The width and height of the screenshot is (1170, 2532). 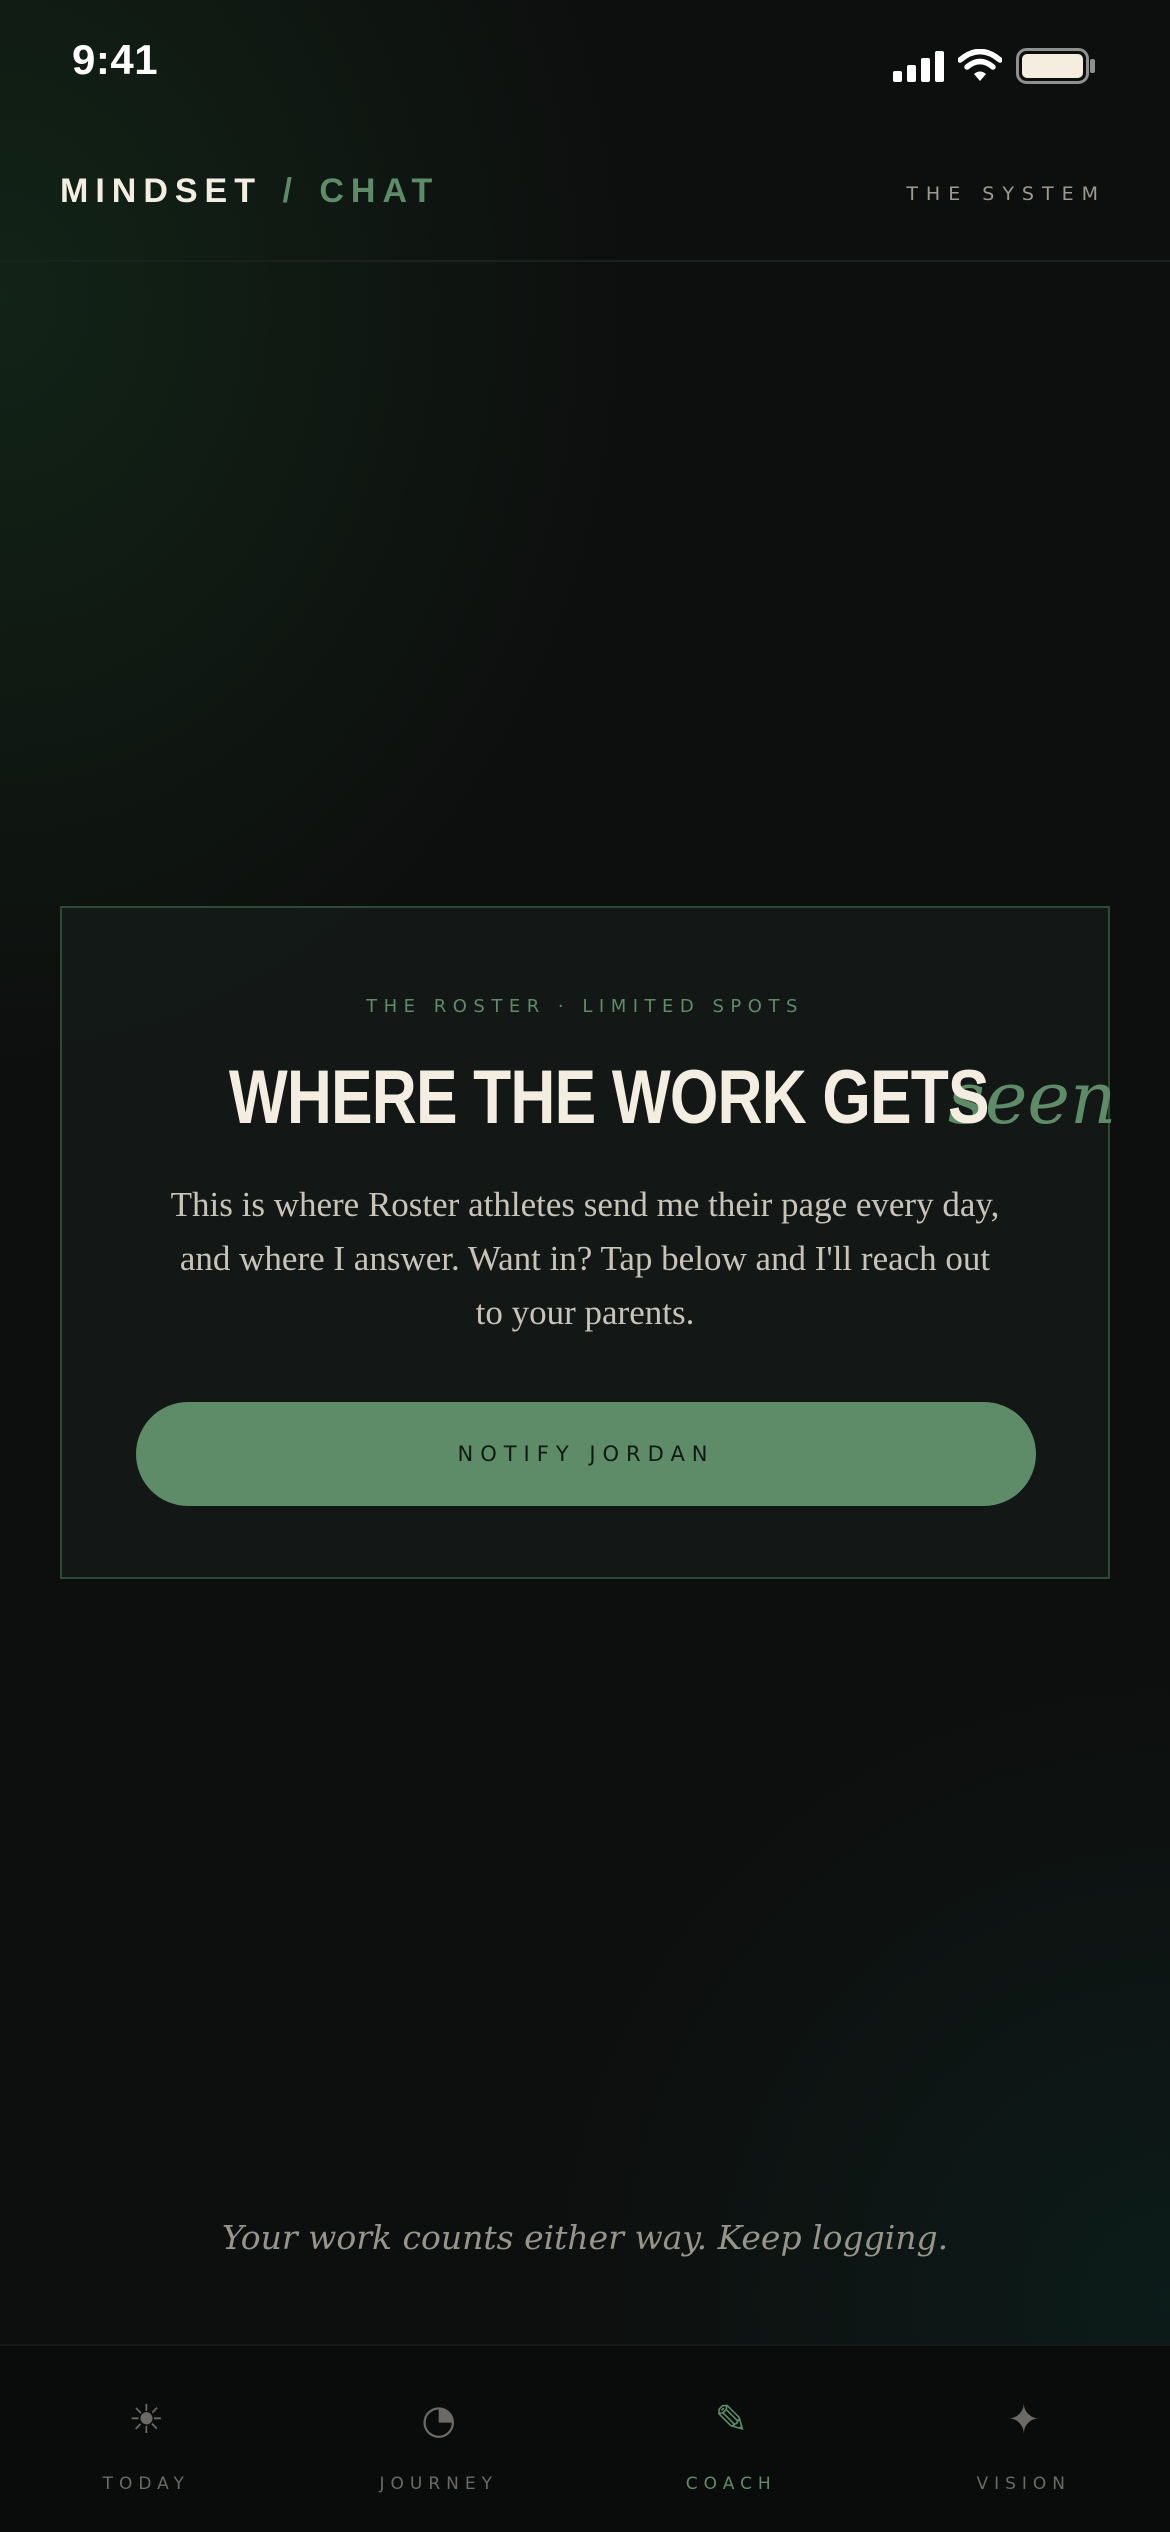 What do you see at coordinates (585, 65) in the screenshot?
I see `status-bar: 9:41` at bounding box center [585, 65].